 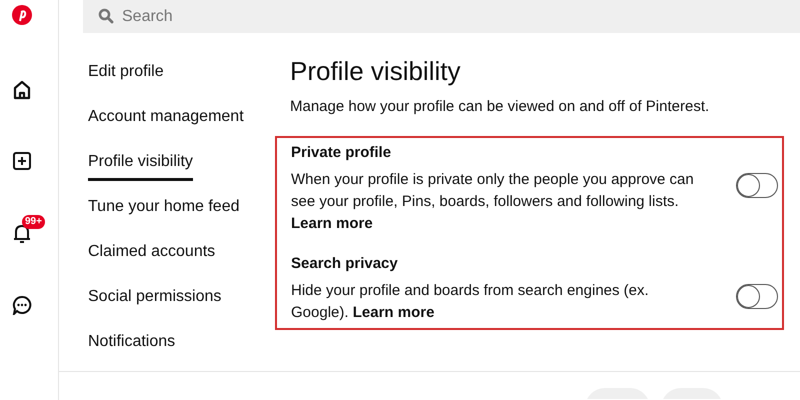 I want to click on setting-title: Private profile, so click(x=341, y=152).